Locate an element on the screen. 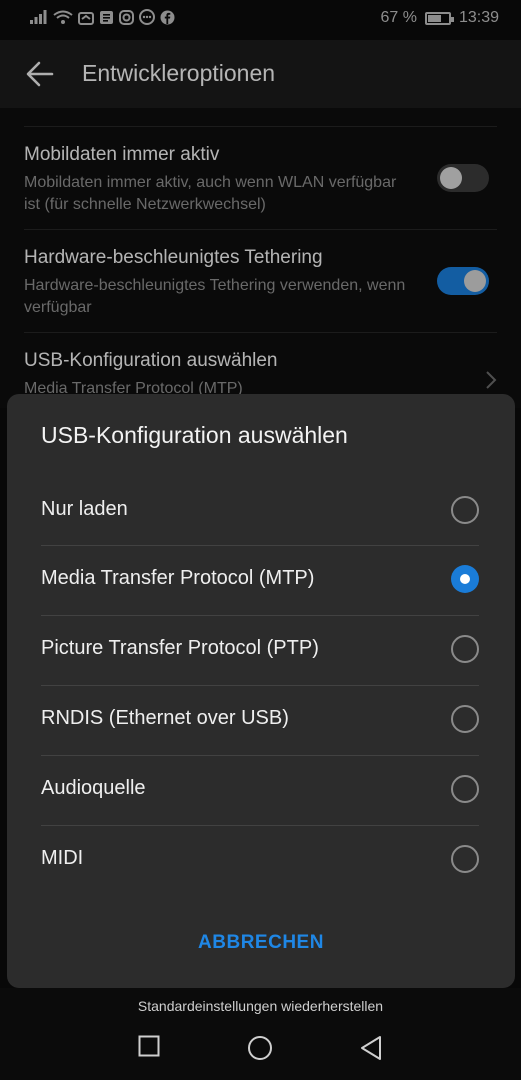 This screenshot has height=1080, width=521. option-label: Media Transfer Protocol (MTP) is located at coordinates (178, 578).